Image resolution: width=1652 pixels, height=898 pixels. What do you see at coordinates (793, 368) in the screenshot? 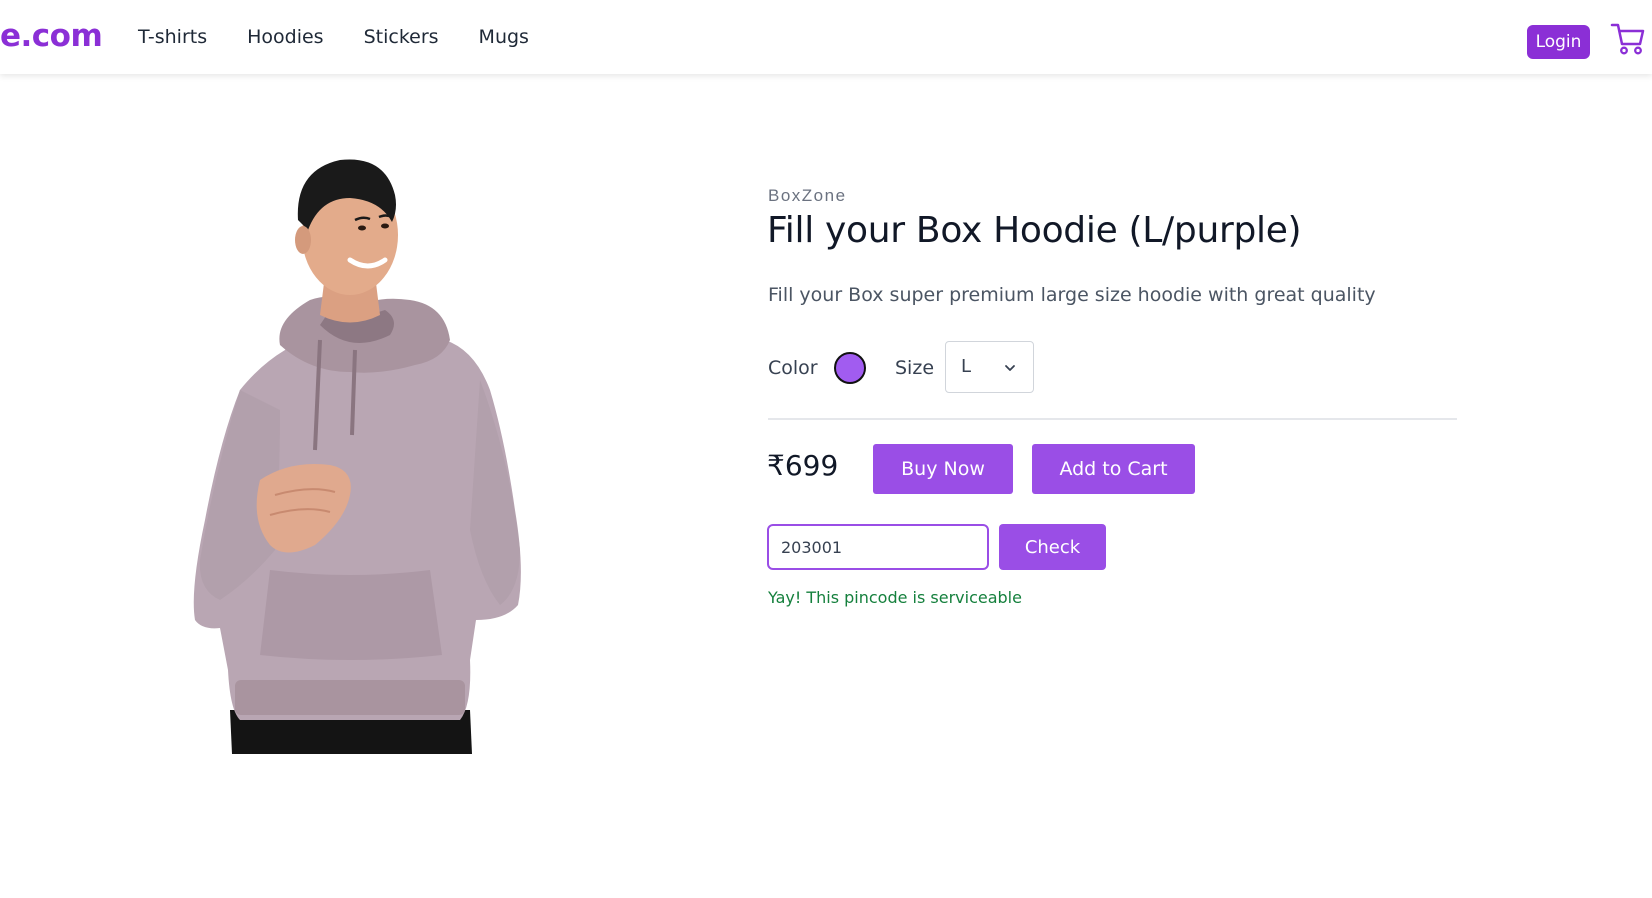
I see `color-label: Color` at bounding box center [793, 368].